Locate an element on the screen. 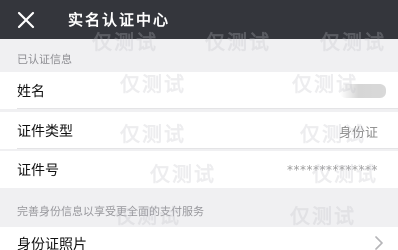 This screenshot has height=250, width=398. row-id-type: 证件类型 身份证 is located at coordinates (199, 130).